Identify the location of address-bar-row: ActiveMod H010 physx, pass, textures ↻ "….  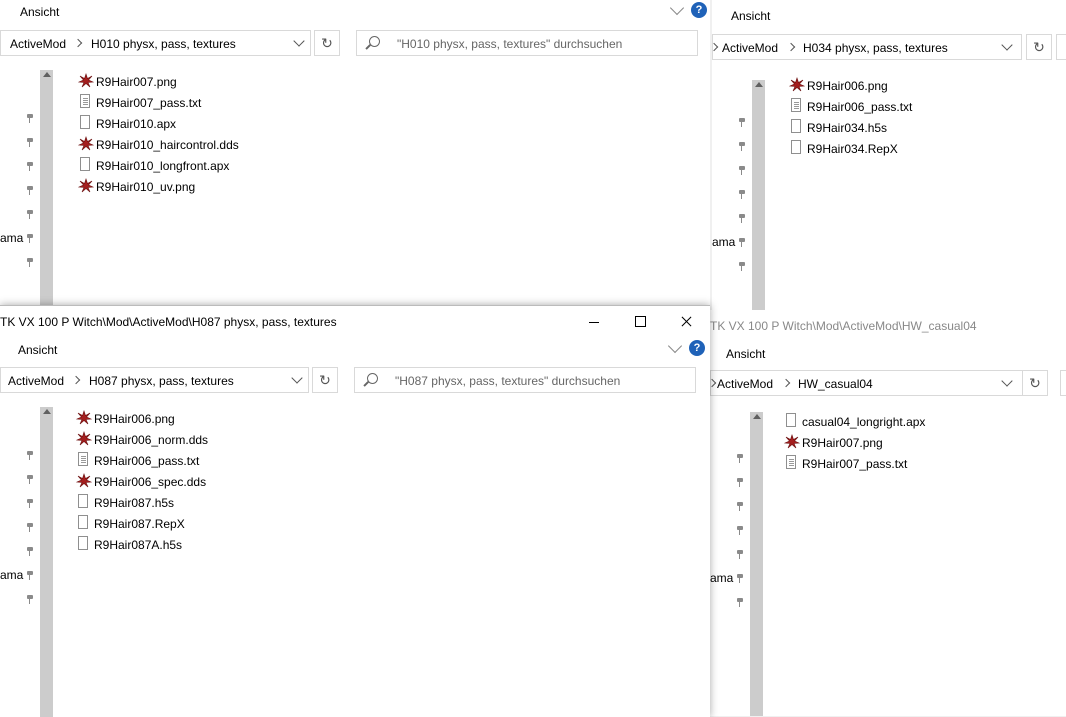
(355, 44).